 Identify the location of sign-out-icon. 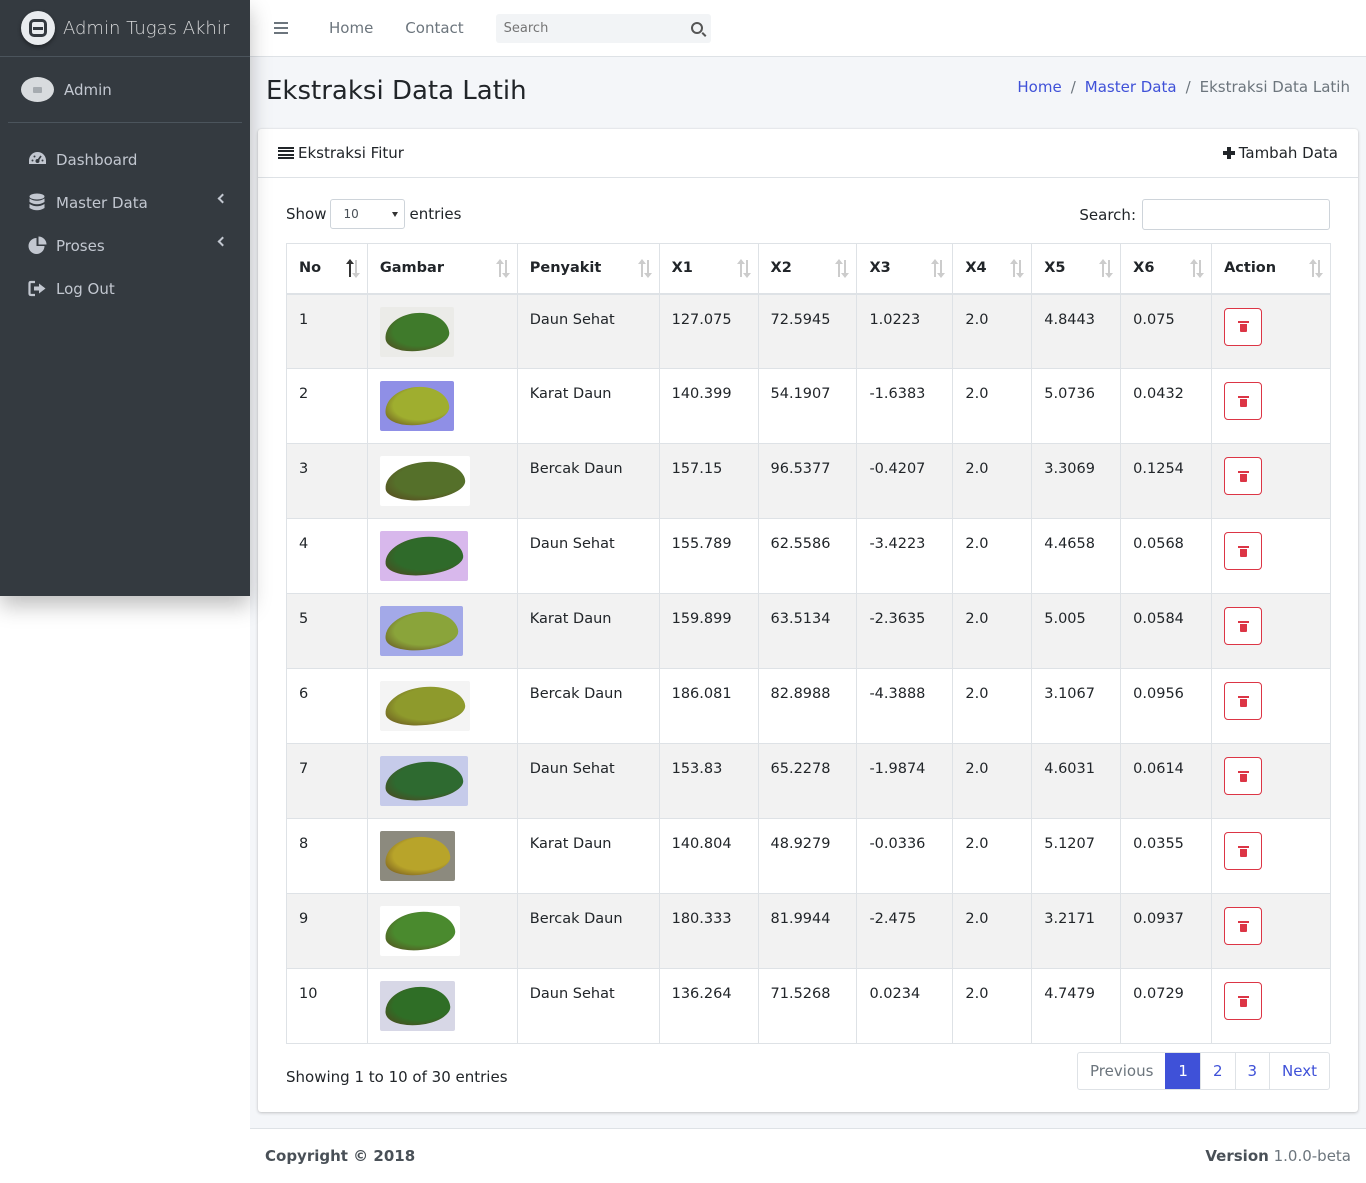
(37, 289).